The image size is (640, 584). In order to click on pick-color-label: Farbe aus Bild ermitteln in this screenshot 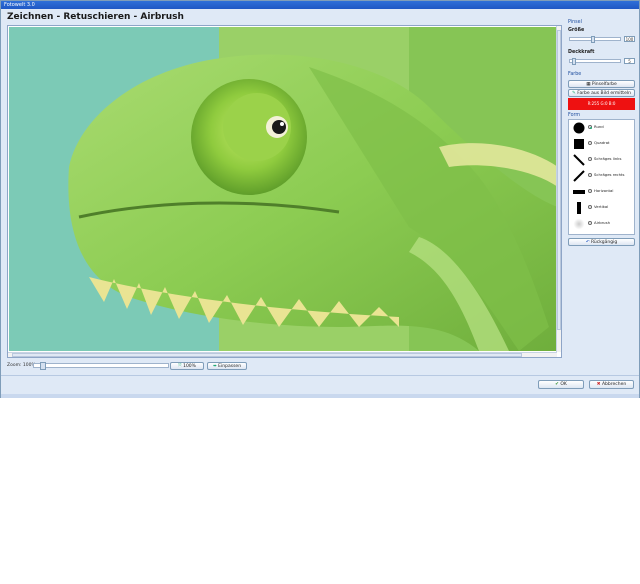, I will do `click(604, 93)`.